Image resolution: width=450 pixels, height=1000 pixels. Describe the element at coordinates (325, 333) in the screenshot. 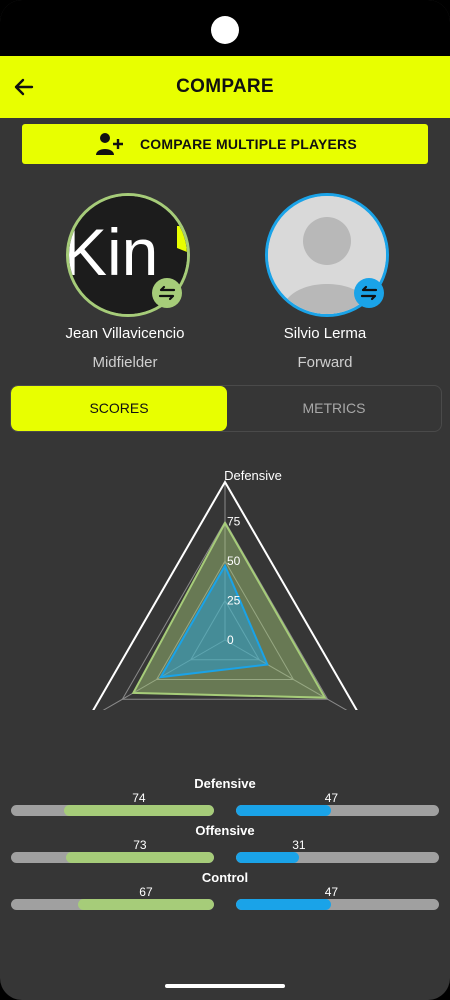

I see `player-2-name: Silvio Lerma` at that location.